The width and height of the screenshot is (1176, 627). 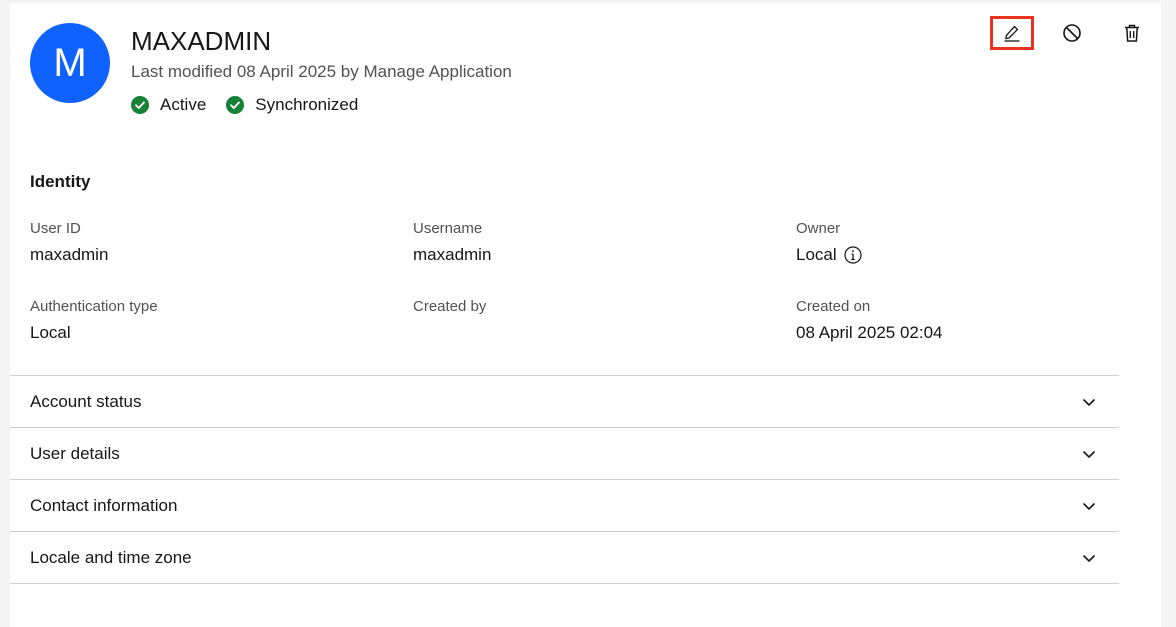 I want to click on auth-type-label: Authentication type, so click(x=94, y=306).